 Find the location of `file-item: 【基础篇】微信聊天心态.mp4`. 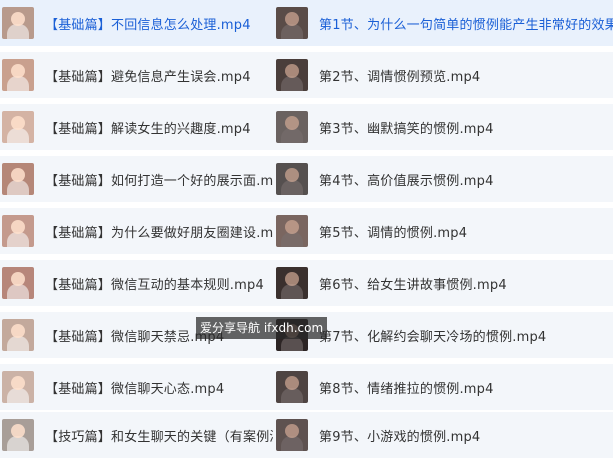

file-item: 【基础篇】微信聊天心态.mp4 is located at coordinates (155, 387).